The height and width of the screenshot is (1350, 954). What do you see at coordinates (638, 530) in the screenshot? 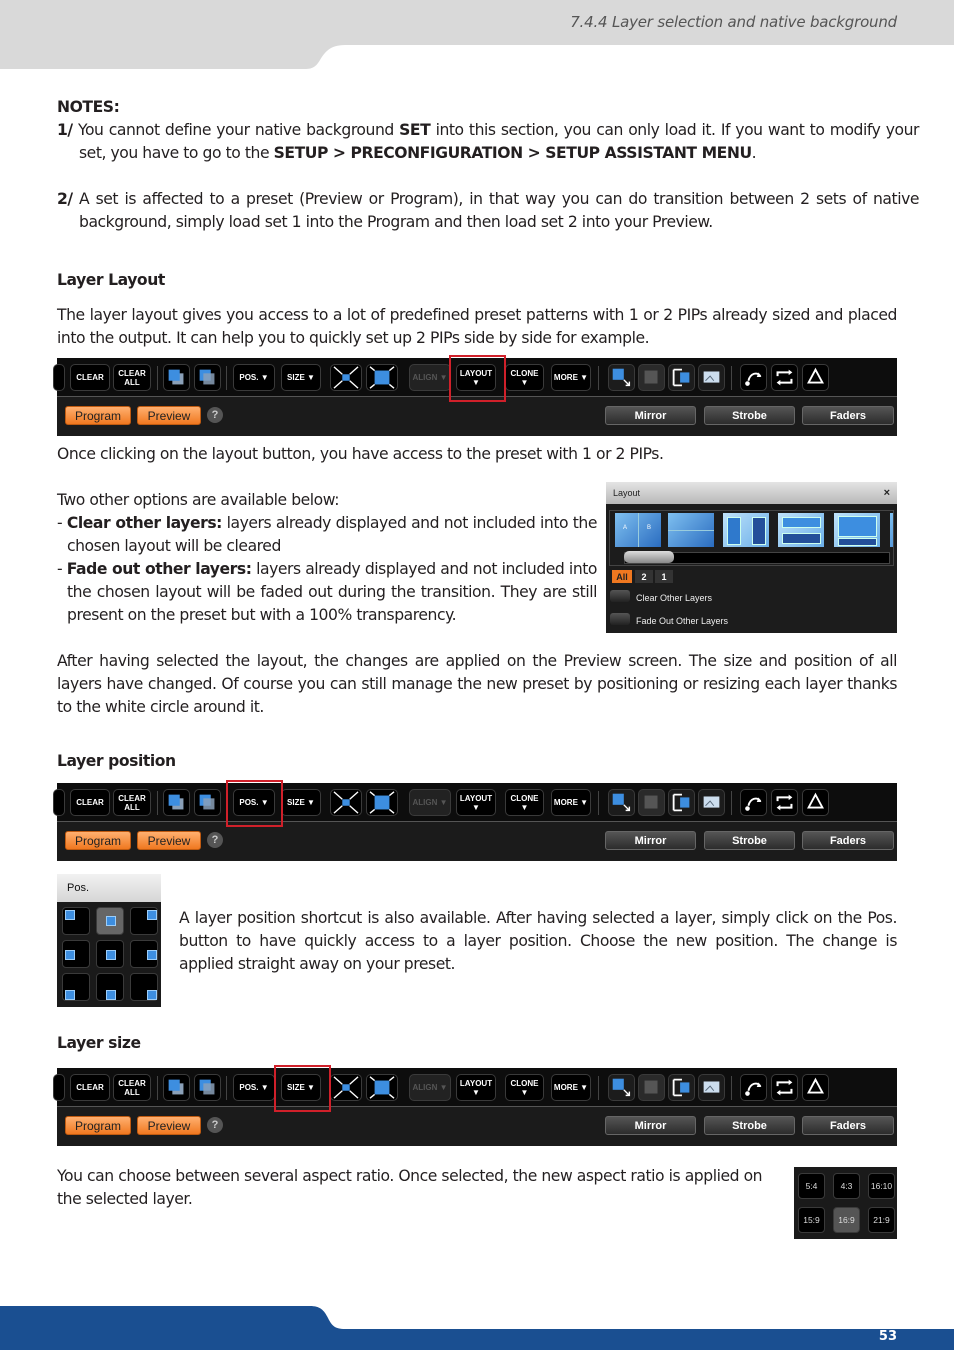
I see `layout-thumb-side-by-side: A B` at bounding box center [638, 530].